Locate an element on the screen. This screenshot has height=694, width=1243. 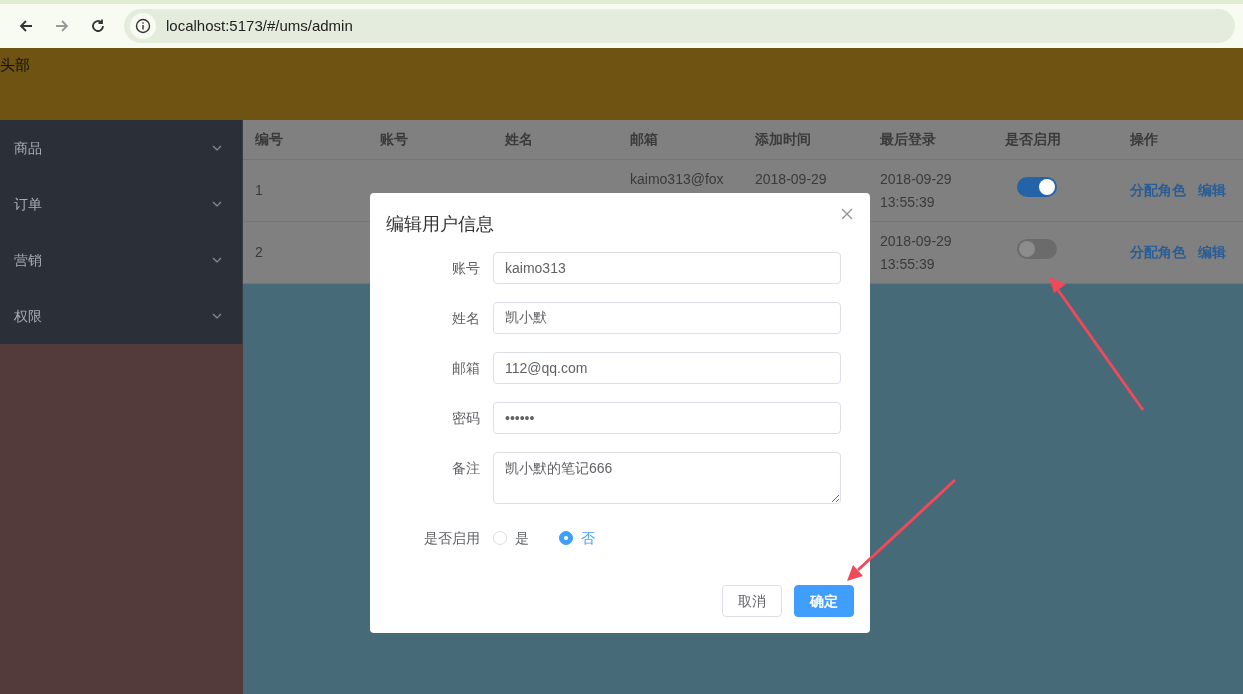
cancel-button: 取消 is located at coordinates (752, 601).